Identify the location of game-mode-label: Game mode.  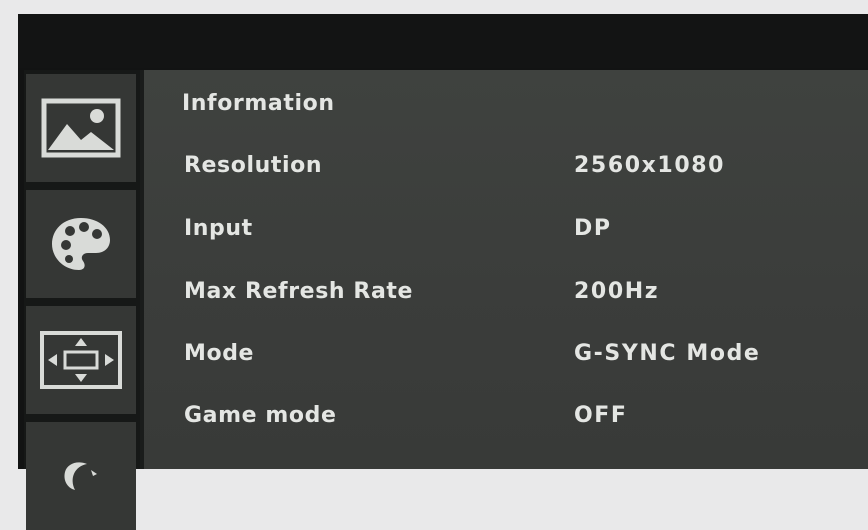
(260, 415).